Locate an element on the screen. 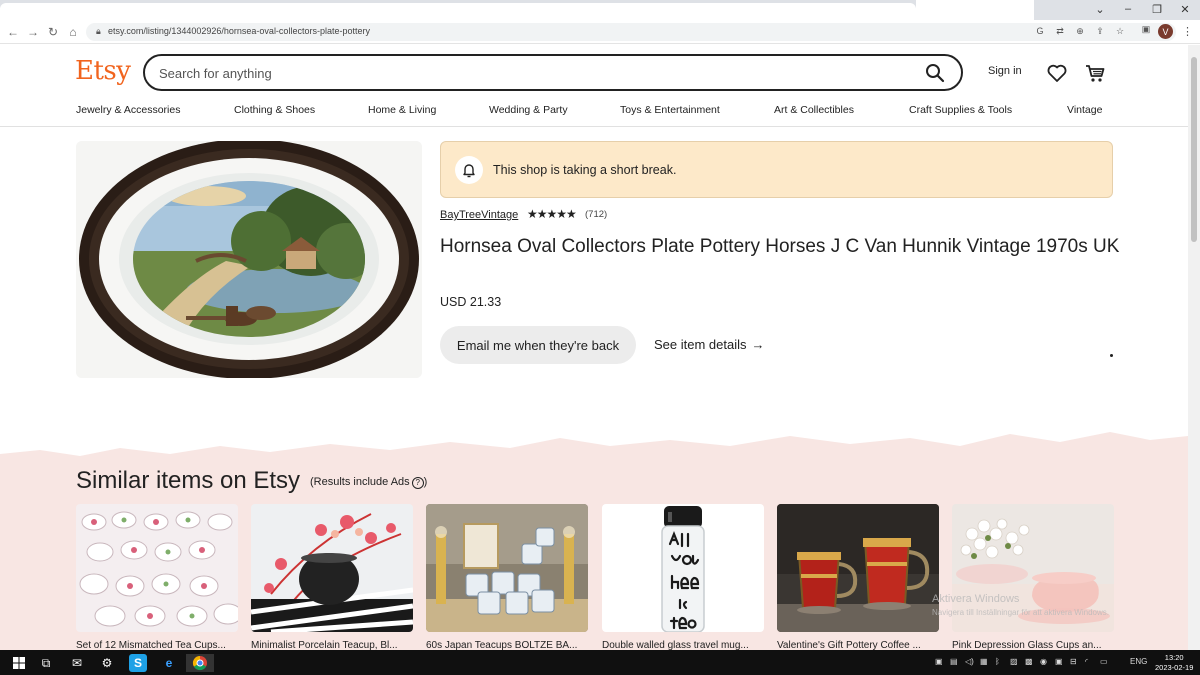 Image resolution: width=1200 pixels, height=675 pixels. see-item-details-label: See item details is located at coordinates (700, 344).